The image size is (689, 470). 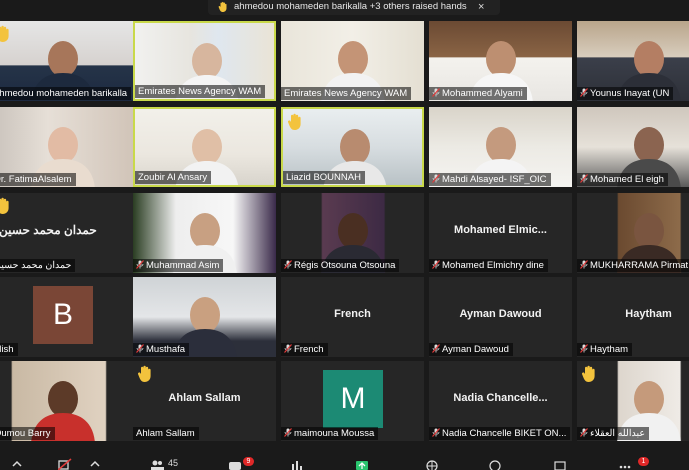 I want to click on globe-icon, so click(x=432, y=464).